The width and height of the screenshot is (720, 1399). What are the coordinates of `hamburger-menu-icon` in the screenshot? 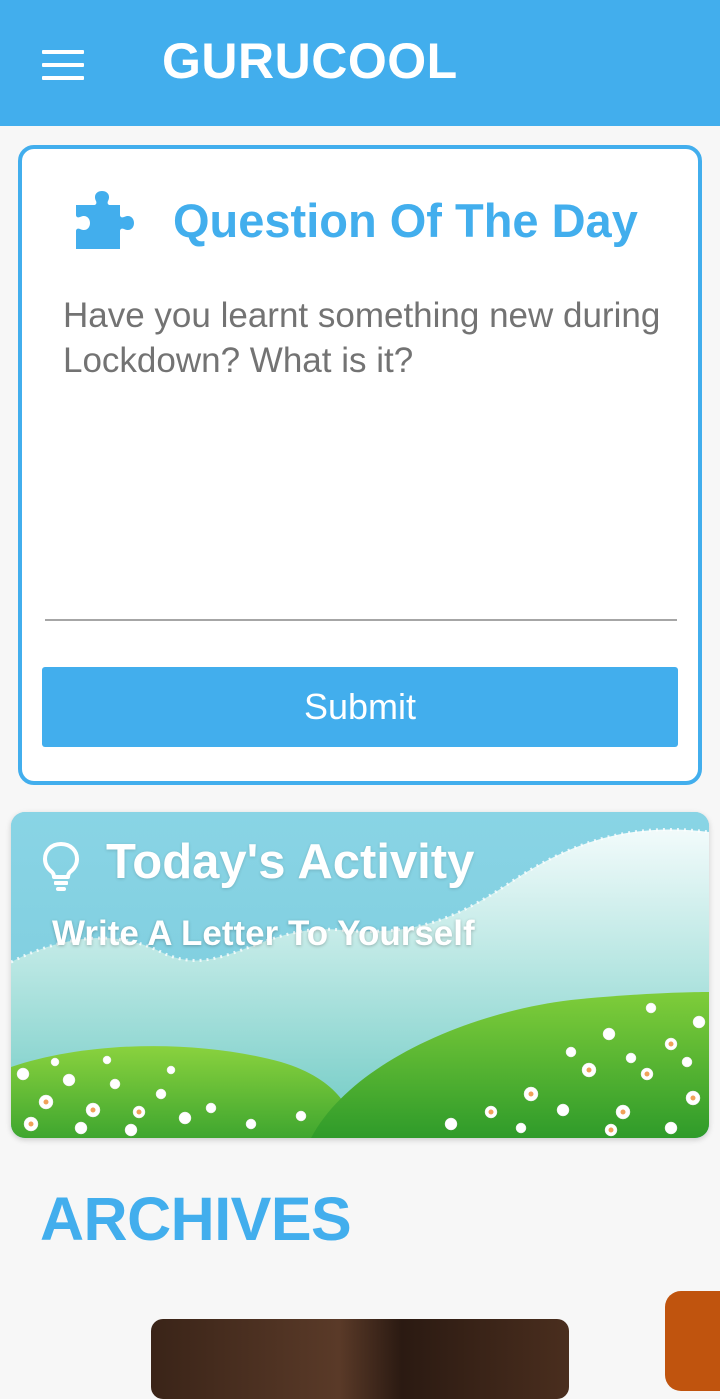 It's located at (63, 52).